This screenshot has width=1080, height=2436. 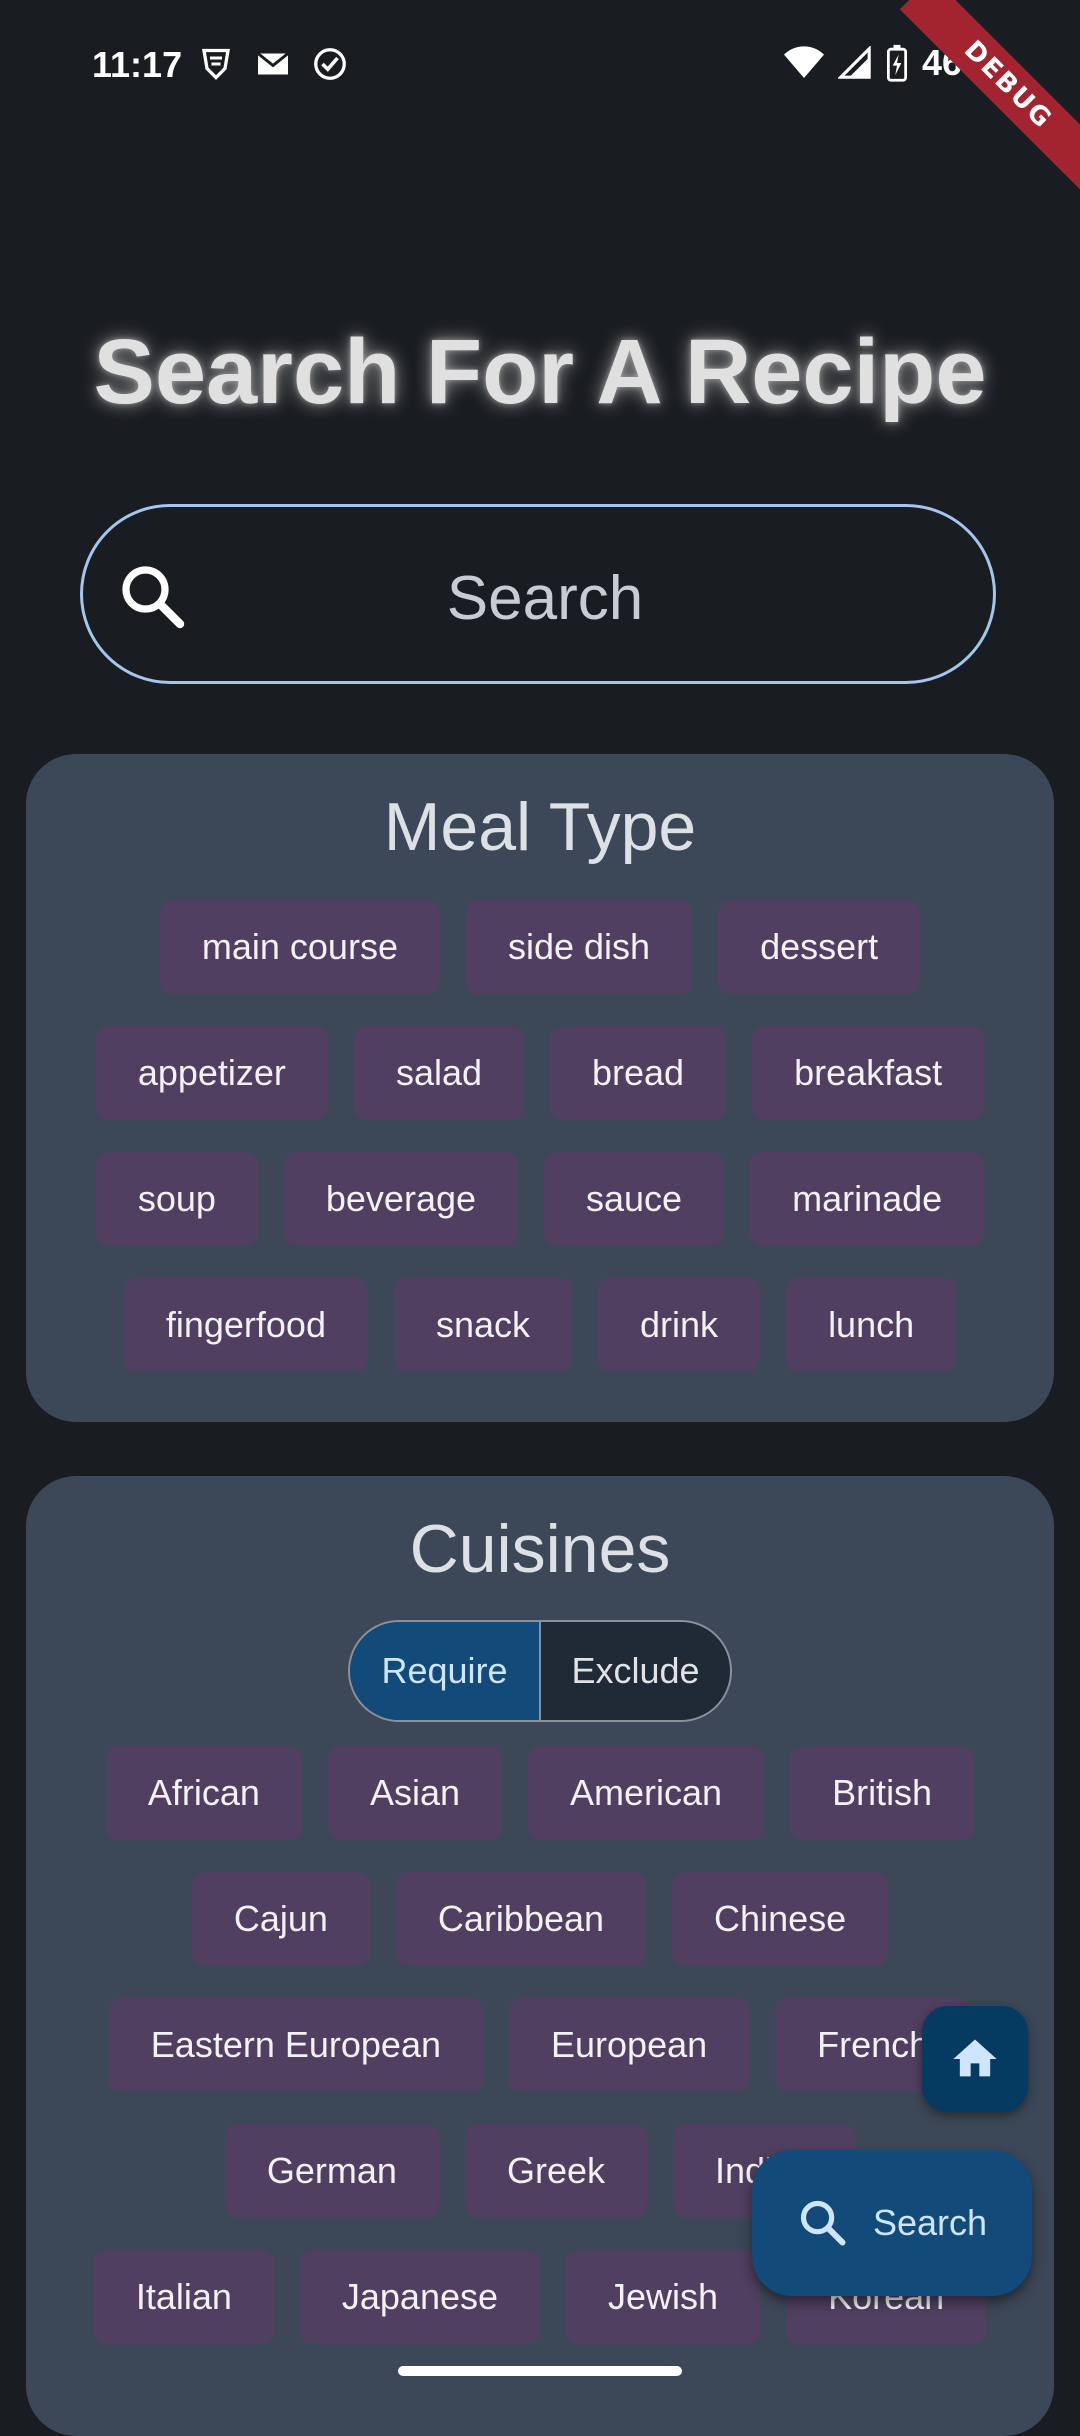 I want to click on chip-appetizer: appetizer, so click(x=211, y=1073).